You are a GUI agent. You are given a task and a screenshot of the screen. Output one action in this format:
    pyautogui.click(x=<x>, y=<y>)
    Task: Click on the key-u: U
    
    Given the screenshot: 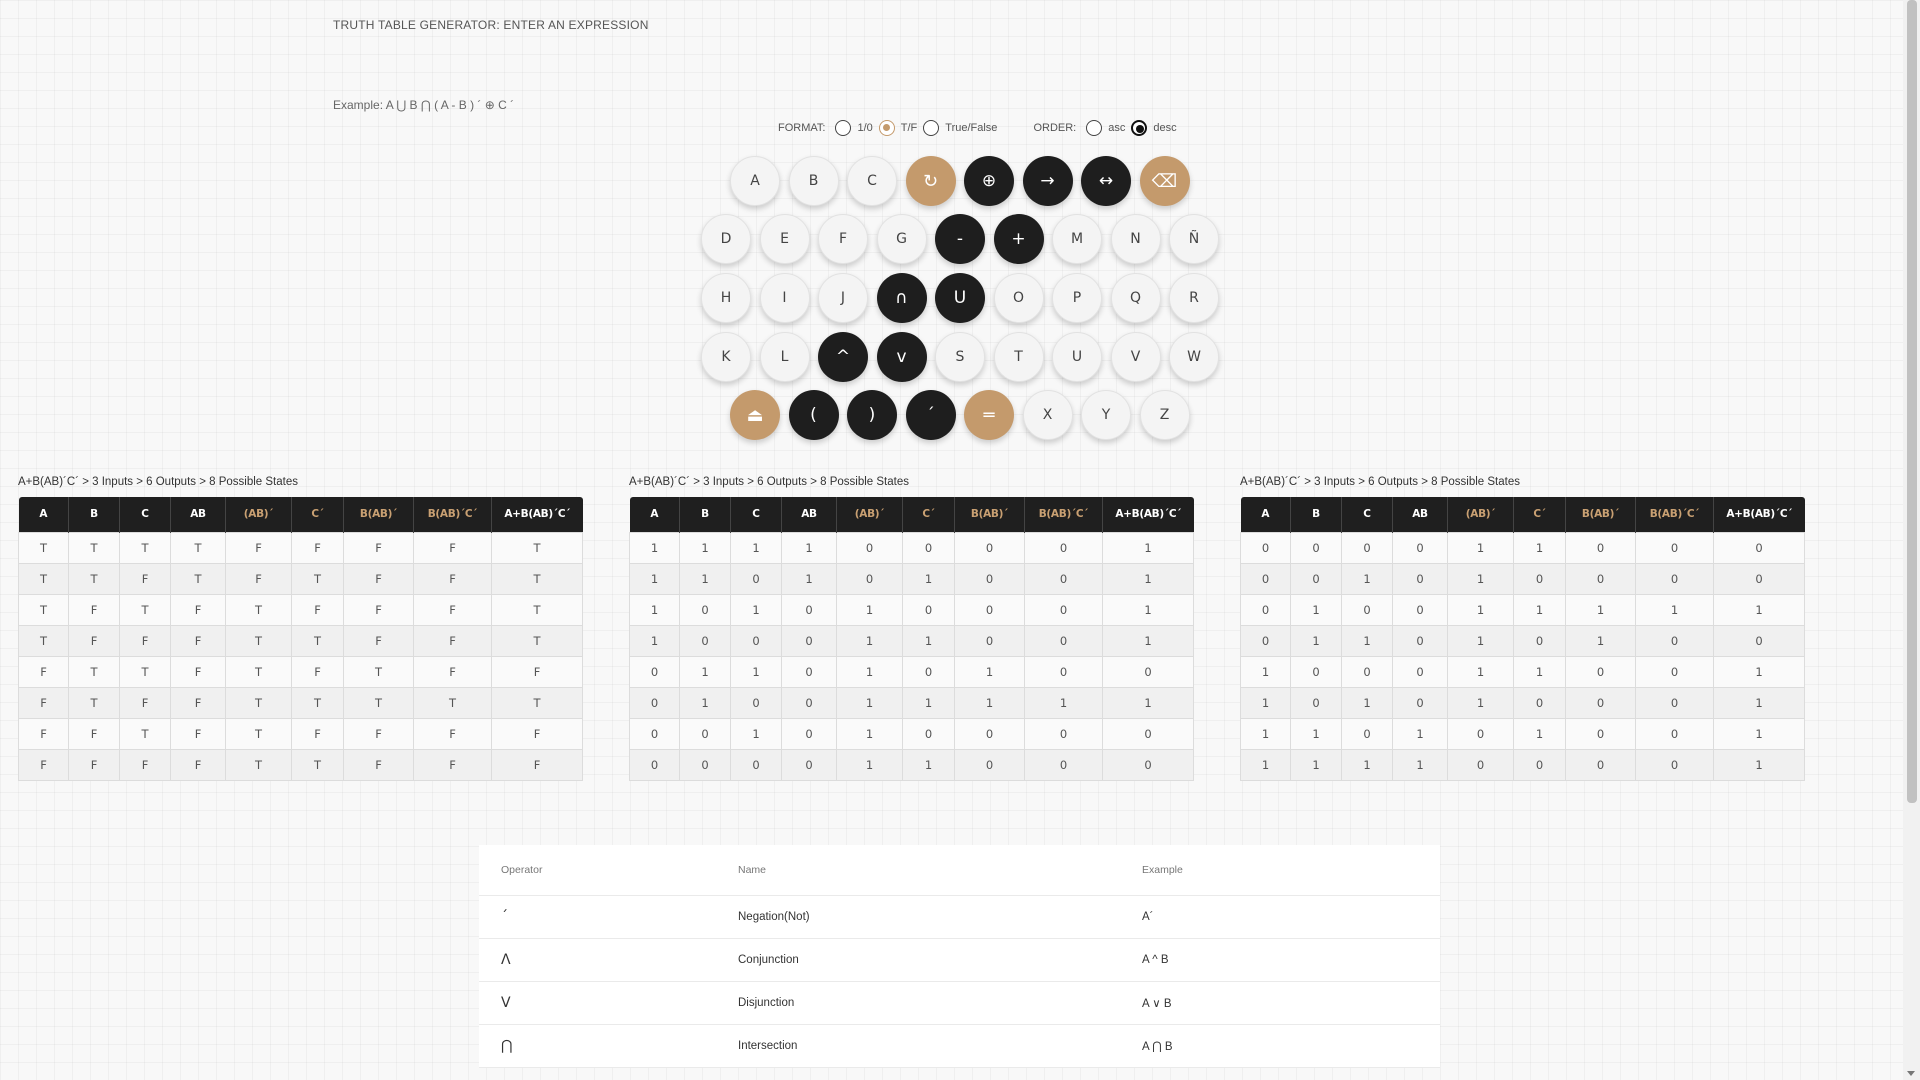 What is the action you would take?
    pyautogui.click(x=1077, y=357)
    